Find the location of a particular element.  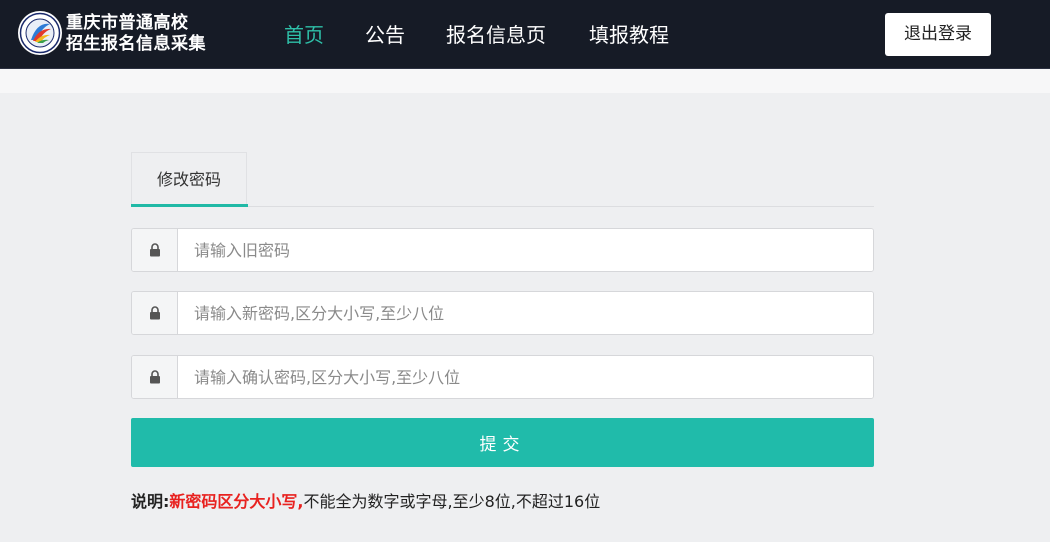

nav-tutorial: 填报教程 is located at coordinates (629, 34).